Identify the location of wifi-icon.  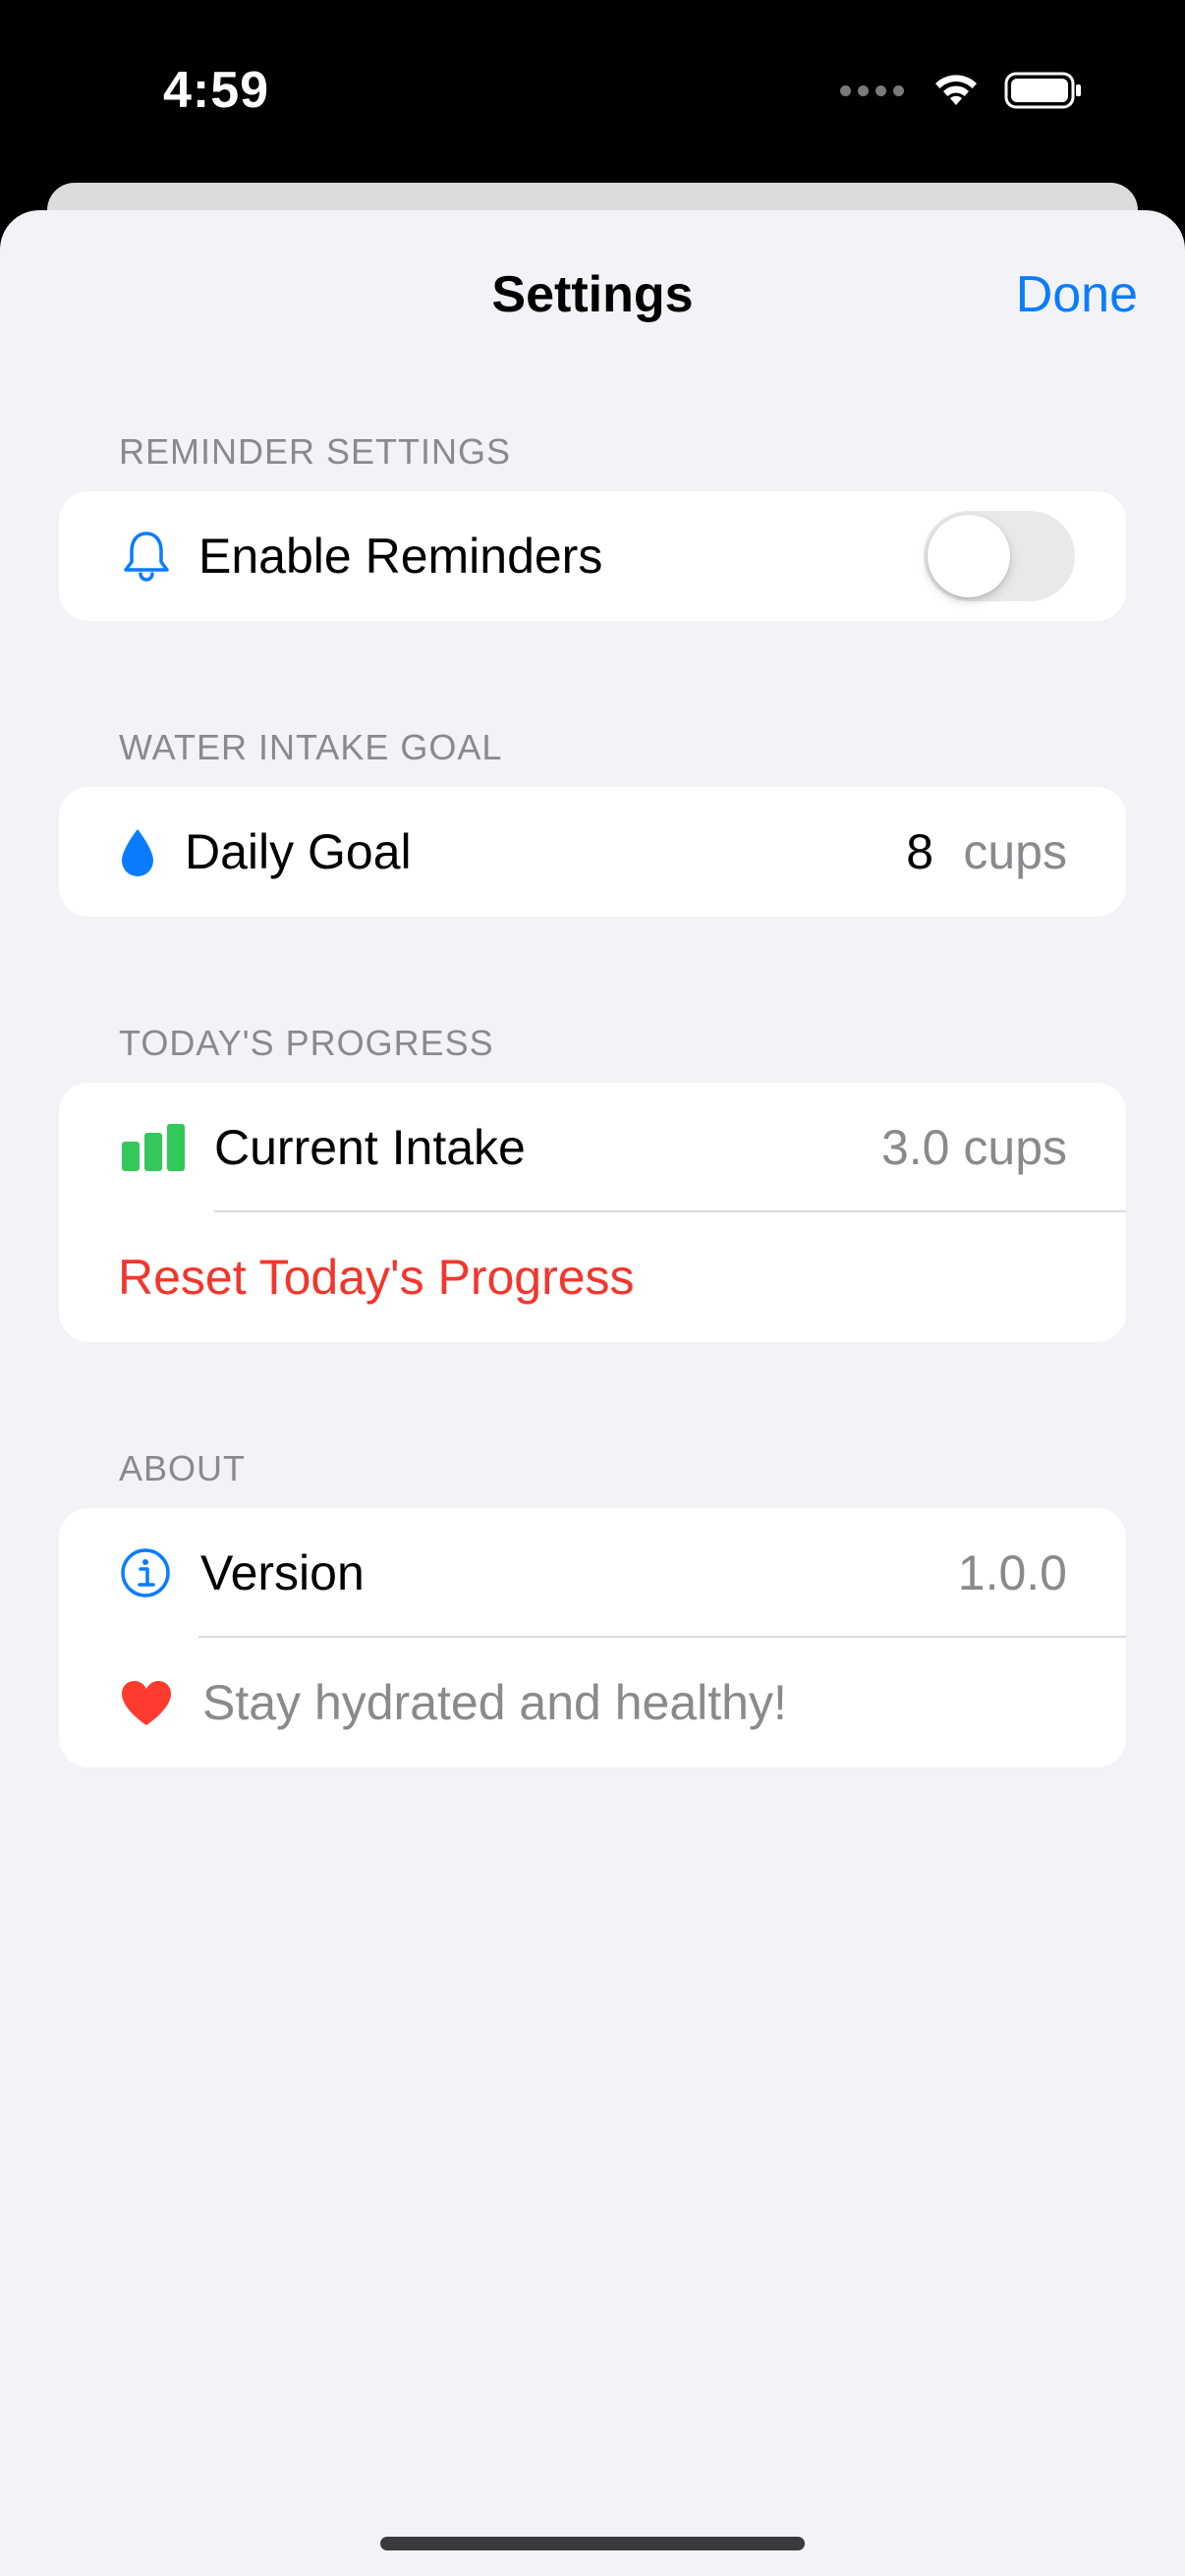
(956, 90).